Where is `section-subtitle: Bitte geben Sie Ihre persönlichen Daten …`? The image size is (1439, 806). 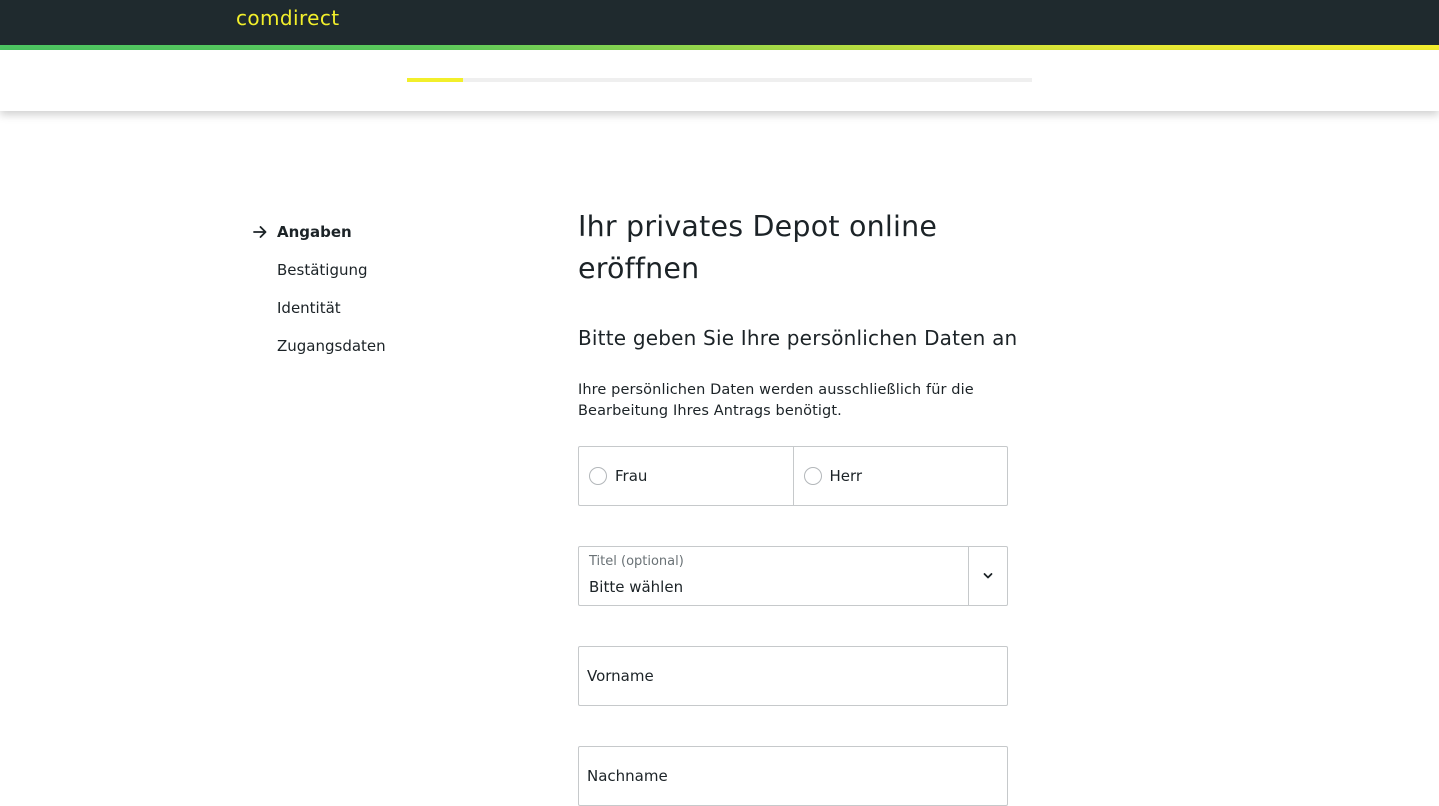
section-subtitle: Bitte geben Sie Ihre persönlichen Daten … is located at coordinates (798, 338).